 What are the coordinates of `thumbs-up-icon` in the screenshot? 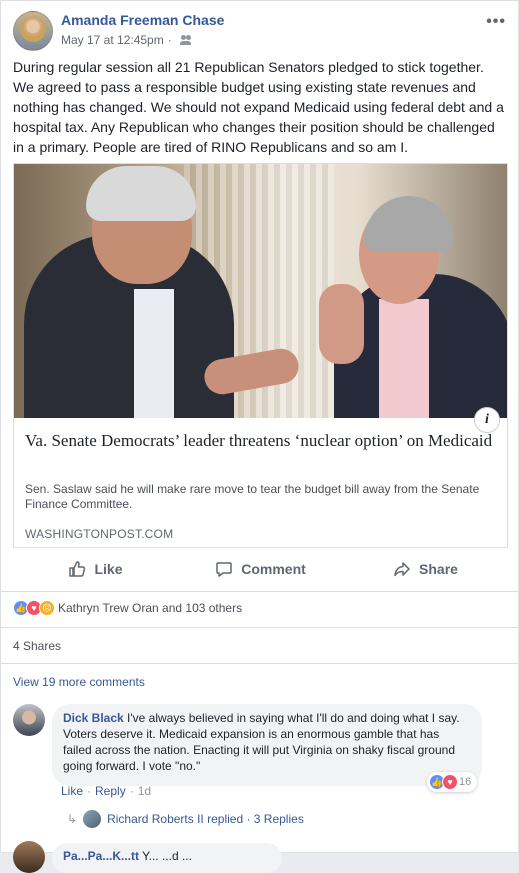 It's located at (77, 569).